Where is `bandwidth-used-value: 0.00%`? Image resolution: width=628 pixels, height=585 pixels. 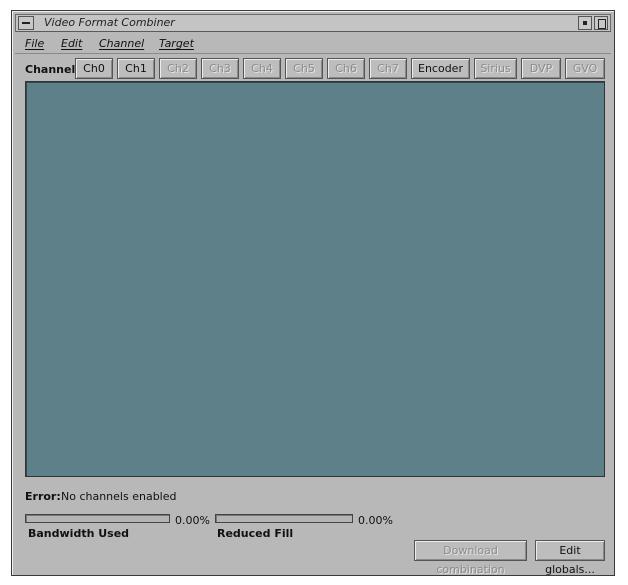
bandwidth-used-value: 0.00% is located at coordinates (192, 520).